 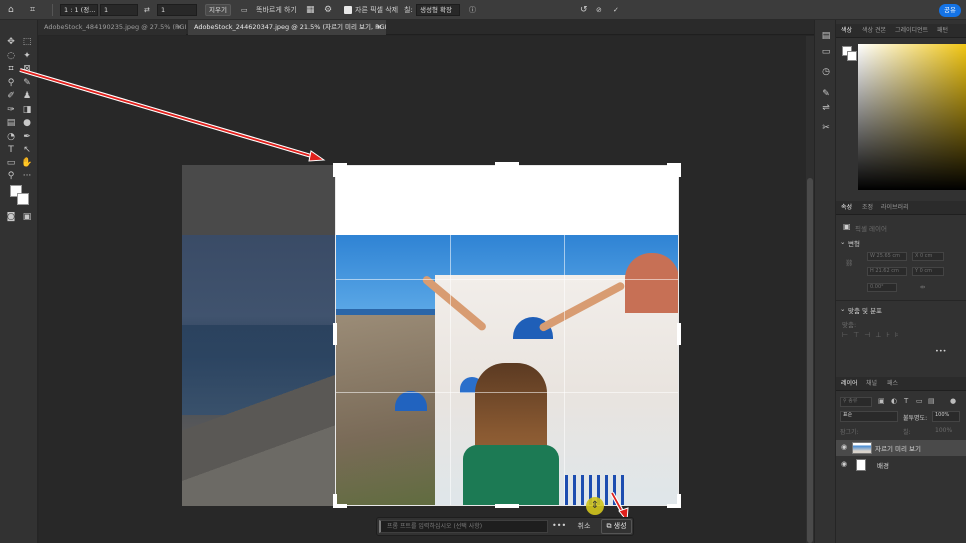 I want to click on generate-button: ⧉ 생성, so click(x=616, y=526).